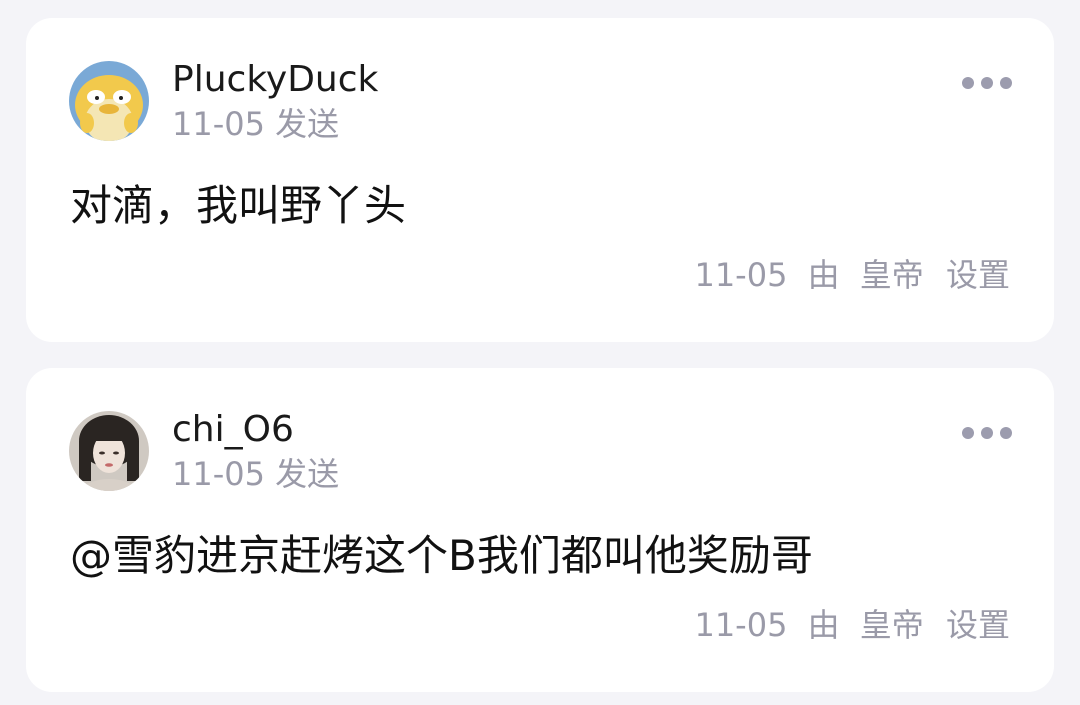 Image resolution: width=1080 pixels, height=705 pixels. I want to click on username: chi_O6, so click(233, 430).